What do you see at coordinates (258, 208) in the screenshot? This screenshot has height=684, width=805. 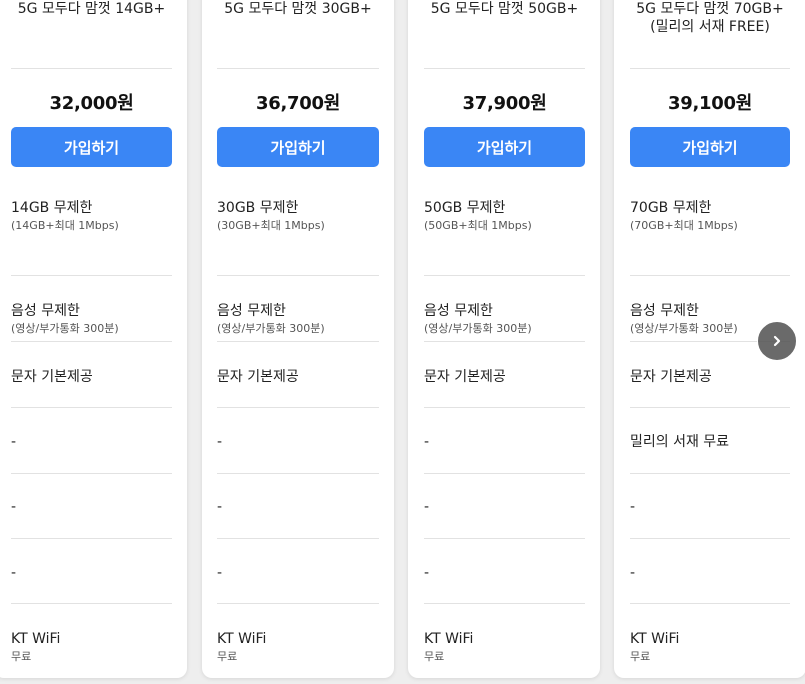 I see `data-allowance: 30GB 무제한` at bounding box center [258, 208].